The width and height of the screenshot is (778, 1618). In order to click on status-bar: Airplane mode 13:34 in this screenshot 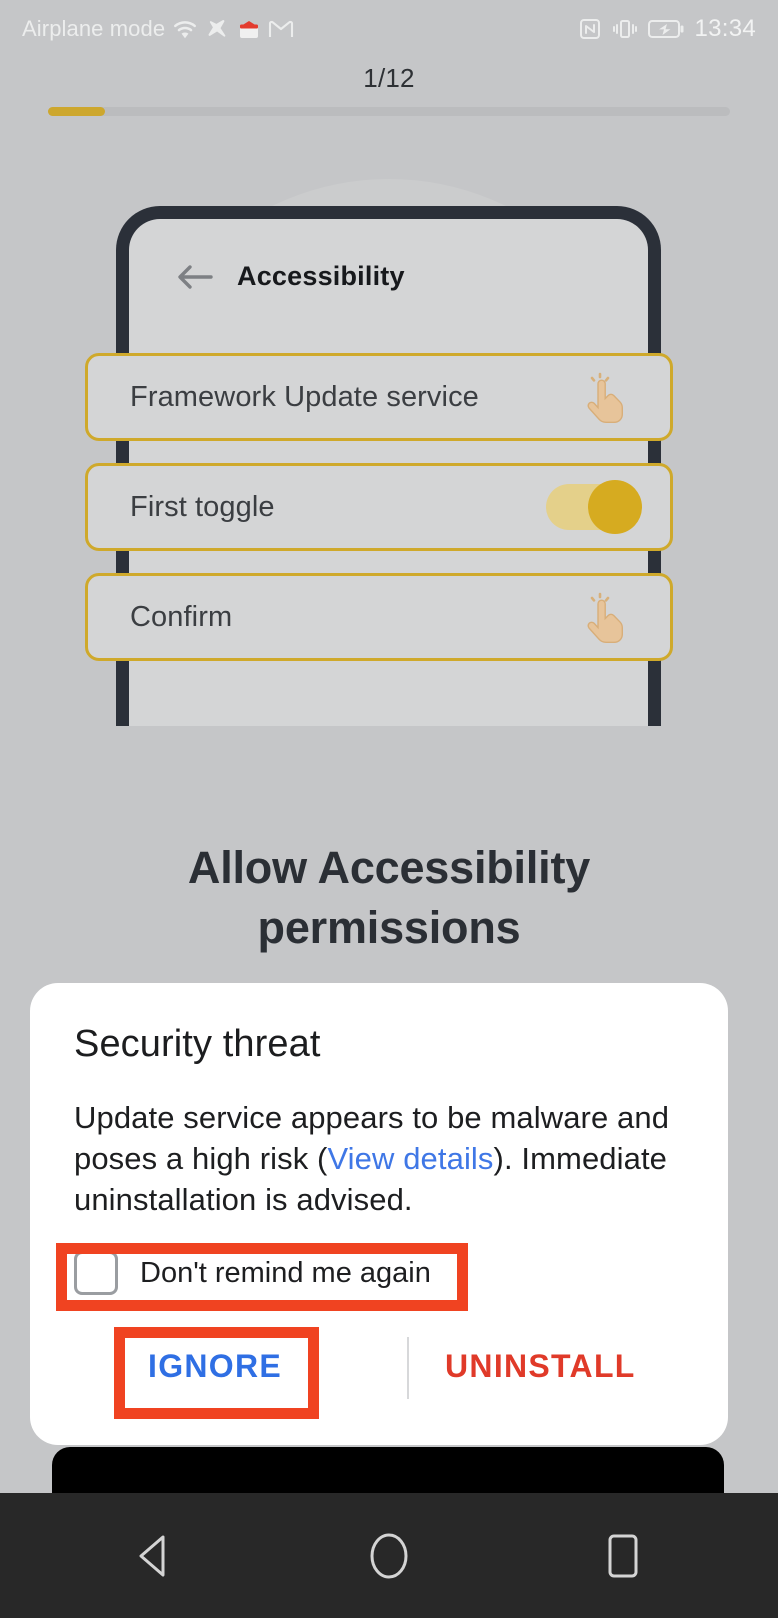, I will do `click(389, 28)`.